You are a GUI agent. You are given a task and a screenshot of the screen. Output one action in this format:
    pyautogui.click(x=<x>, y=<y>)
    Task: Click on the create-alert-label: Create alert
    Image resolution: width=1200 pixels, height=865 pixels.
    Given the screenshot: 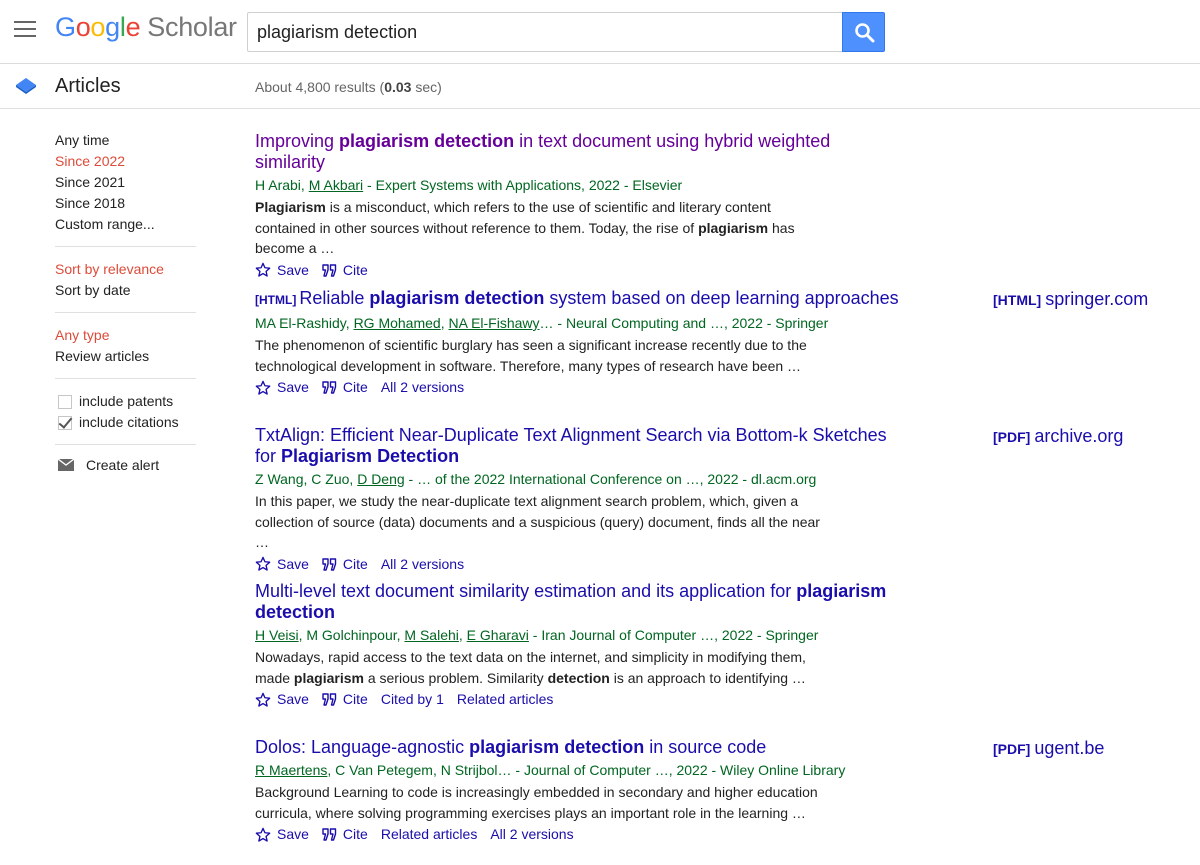 What is the action you would take?
    pyautogui.click(x=123, y=465)
    